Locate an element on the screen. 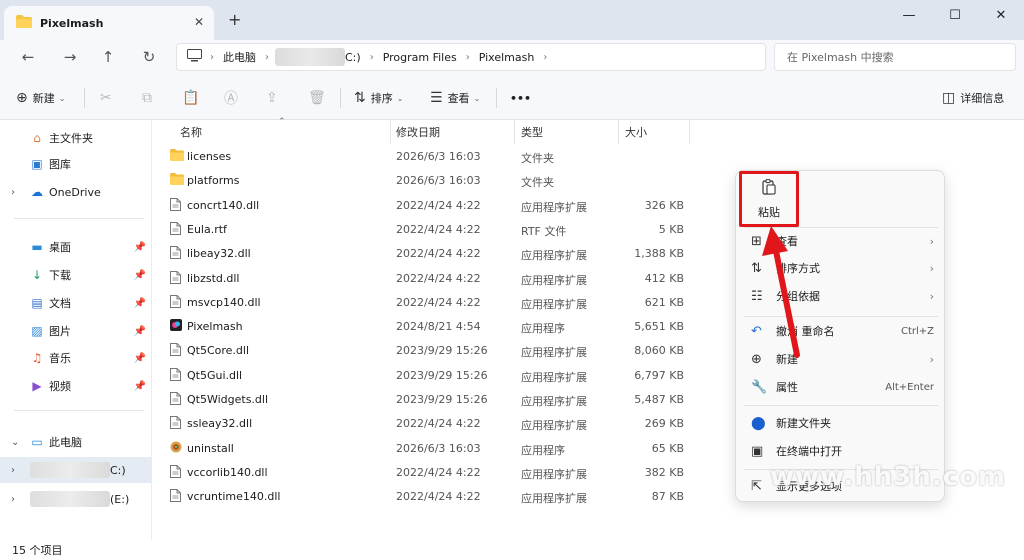 This screenshot has height=560, width=1024. cut-button: ✂ is located at coordinates (108, 98).